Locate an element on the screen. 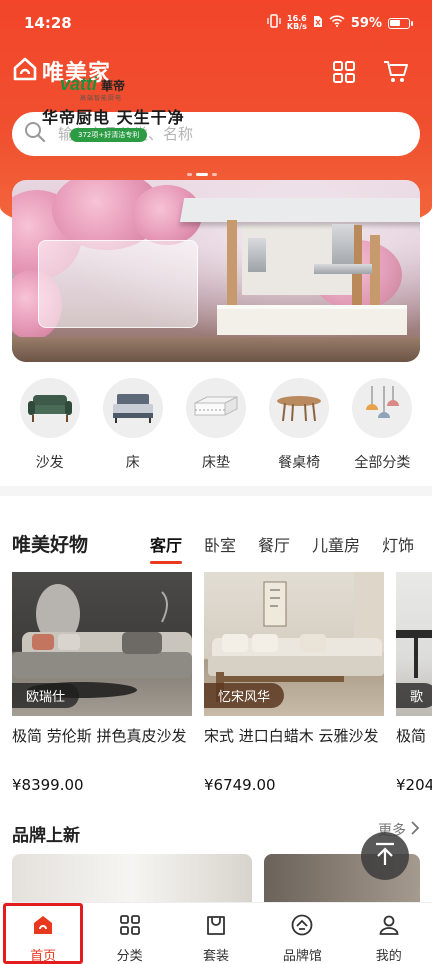 This screenshot has width=432, height=964. mattress-icon is located at coordinates (215, 408).